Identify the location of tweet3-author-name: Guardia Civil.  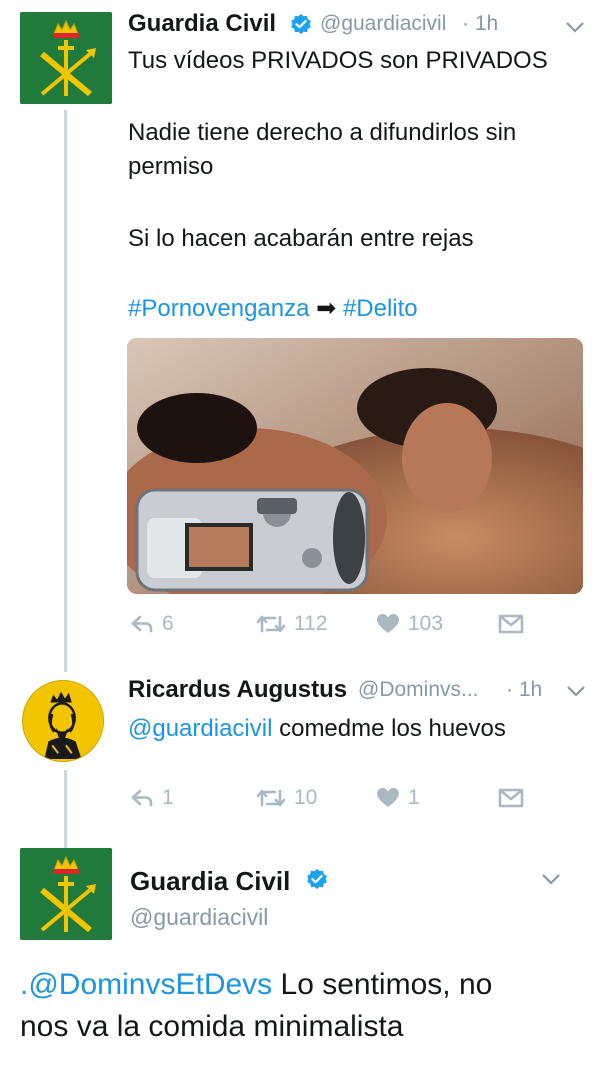
(210, 881).